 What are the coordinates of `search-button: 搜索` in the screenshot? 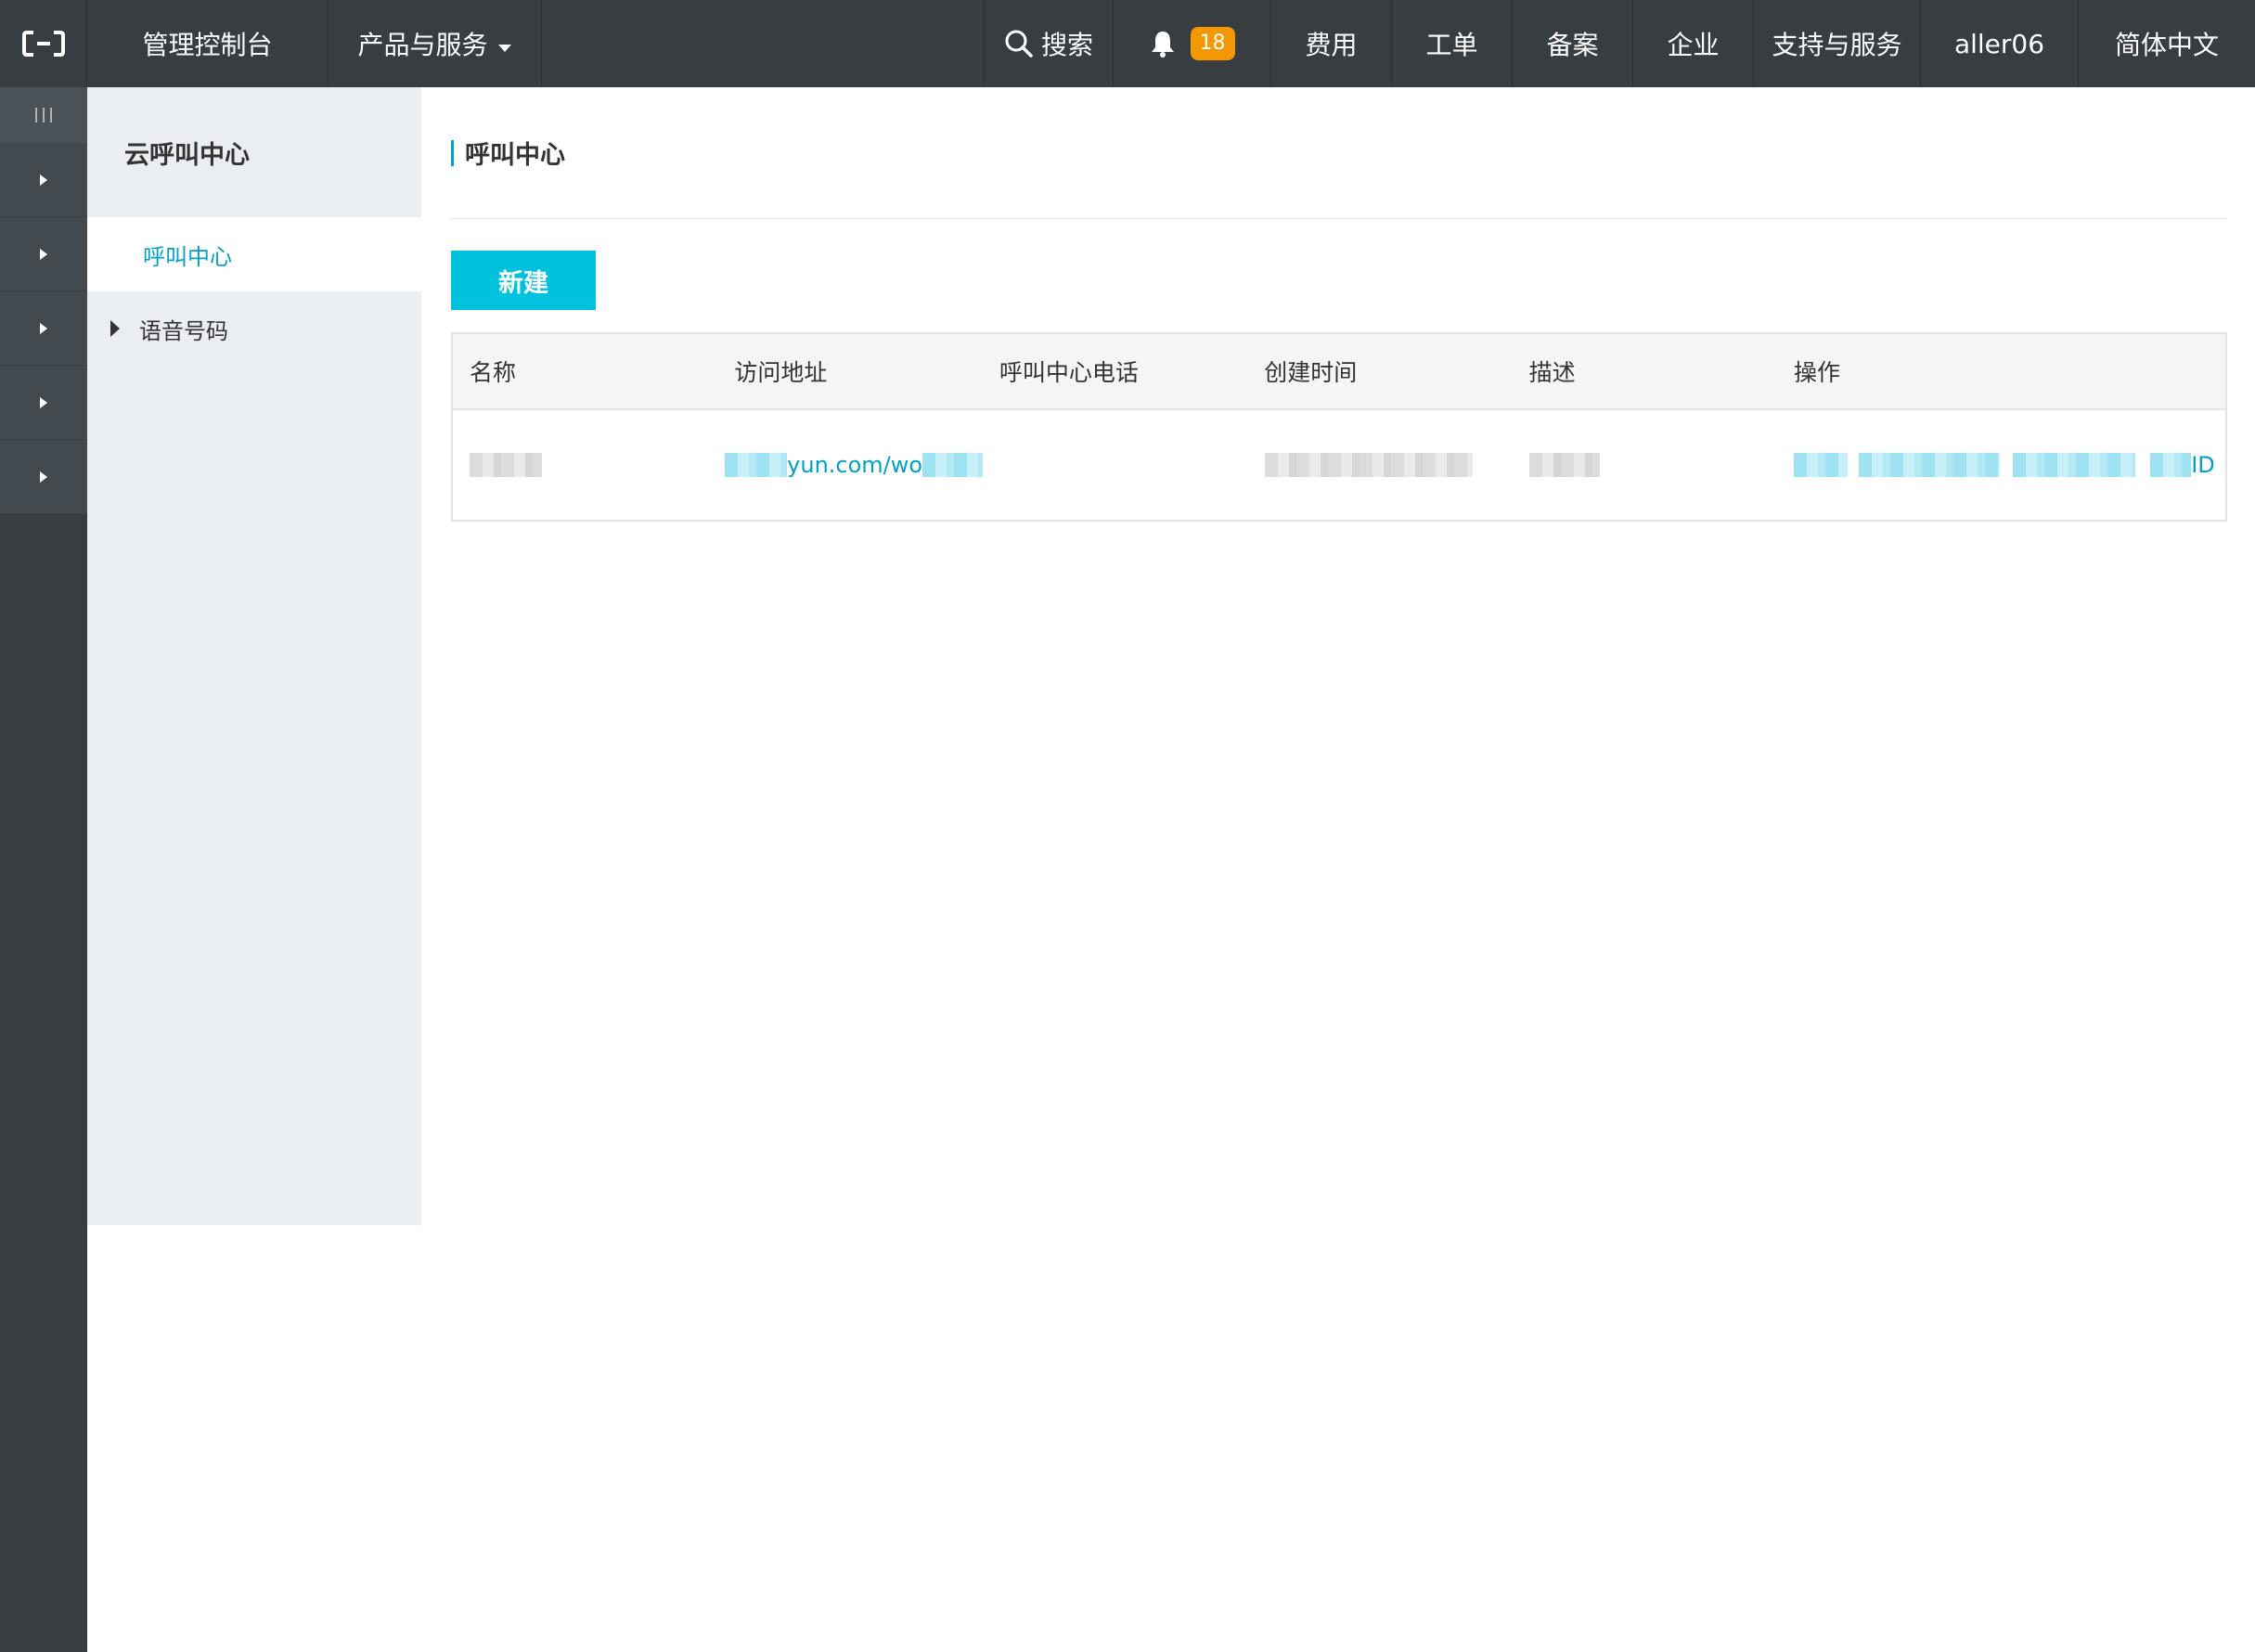 It's located at (1049, 43).